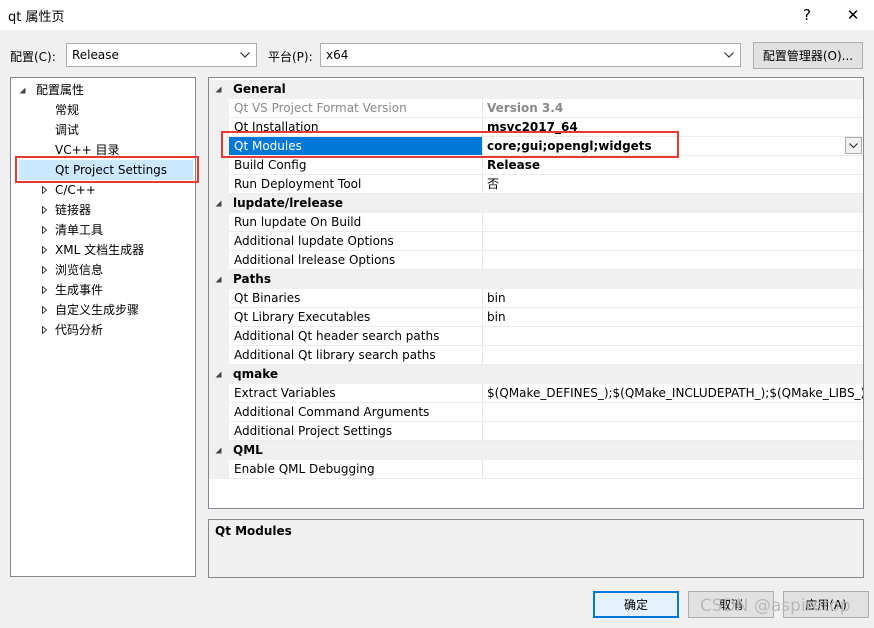 This screenshot has height=628, width=874. I want to click on property-row: Additional lrelease Options, so click(536, 260).